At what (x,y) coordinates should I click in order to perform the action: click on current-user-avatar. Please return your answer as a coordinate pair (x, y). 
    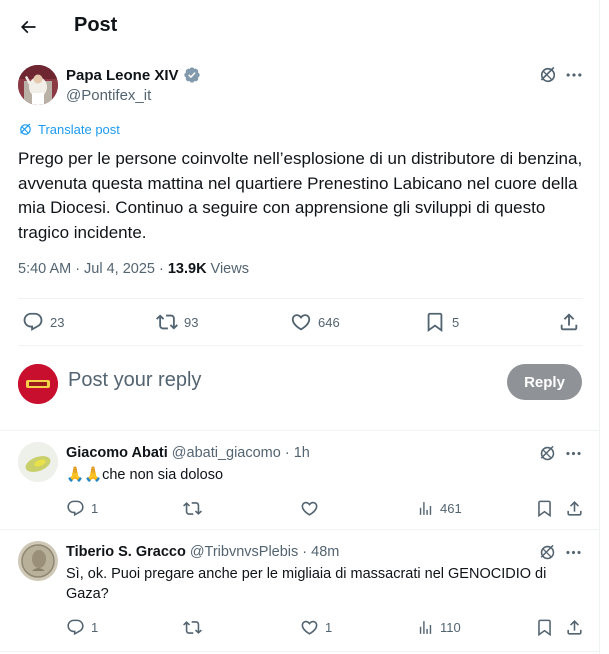
    Looking at the image, I should click on (38, 384).